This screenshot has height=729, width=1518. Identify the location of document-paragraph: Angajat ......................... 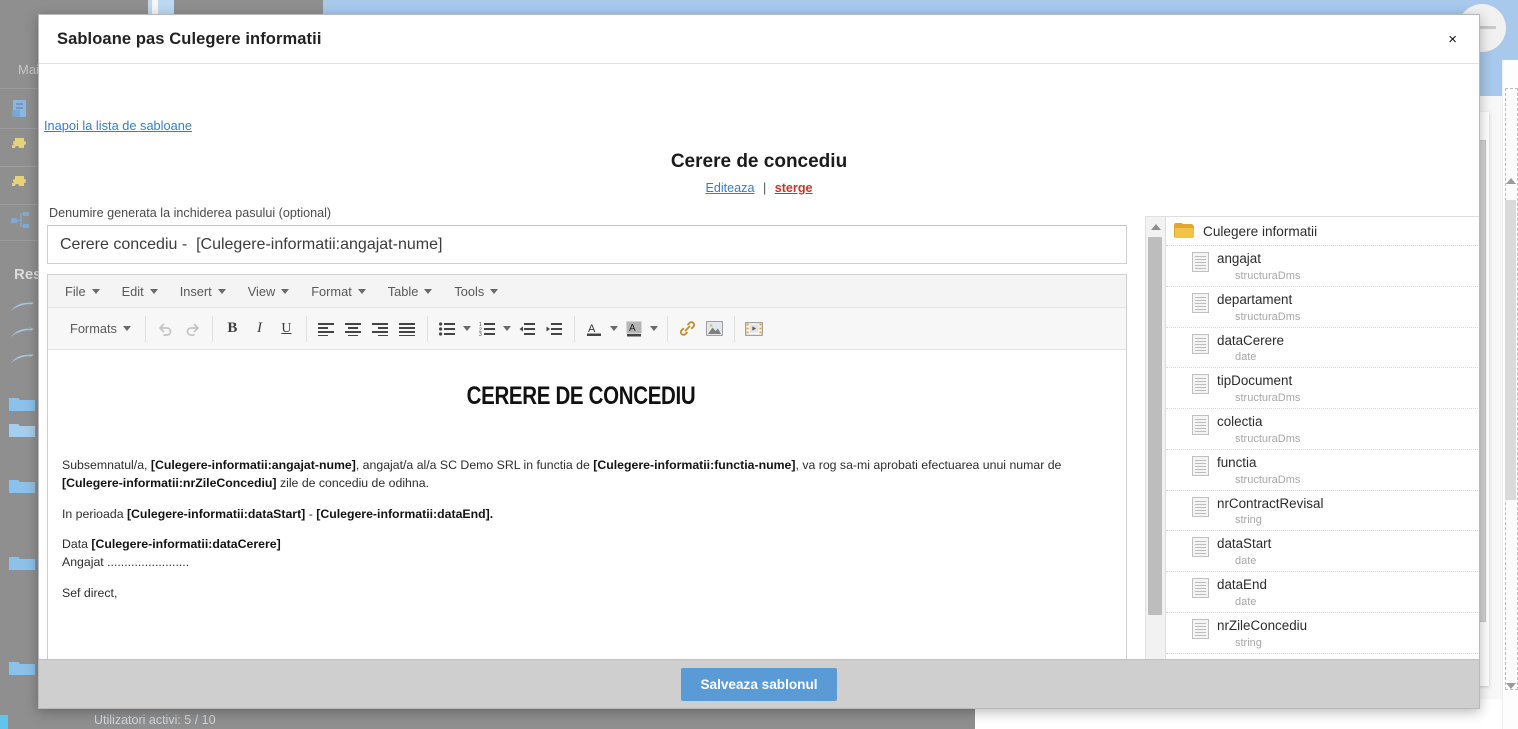
(581, 563).